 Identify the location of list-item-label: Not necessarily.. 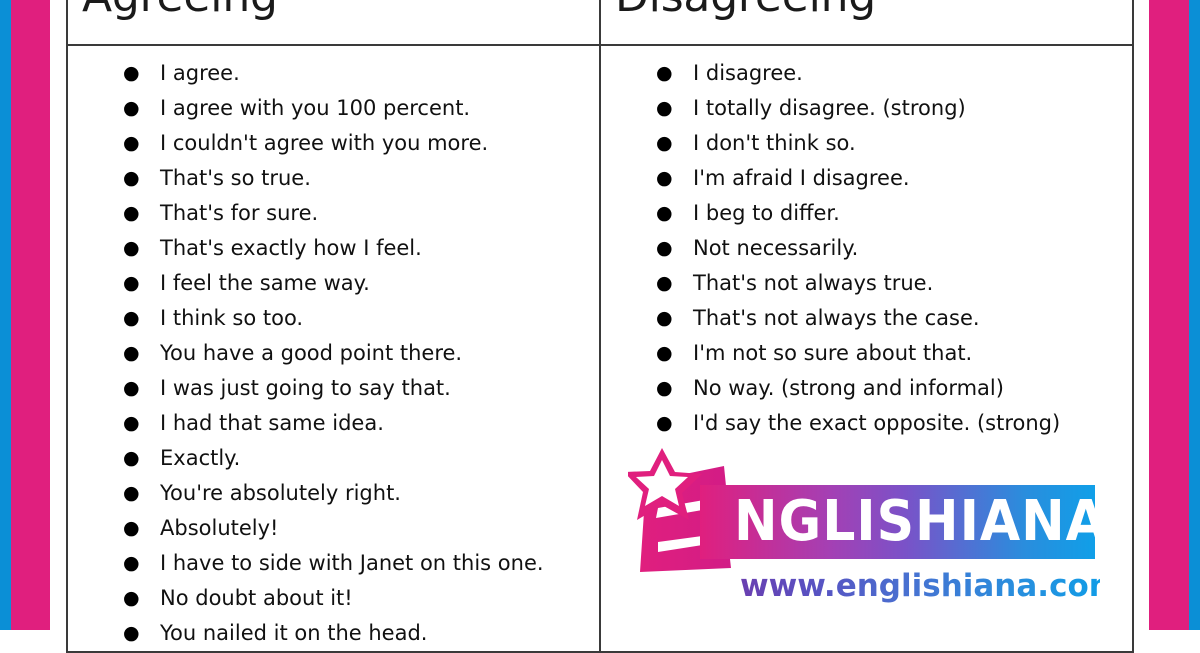
(776, 248).